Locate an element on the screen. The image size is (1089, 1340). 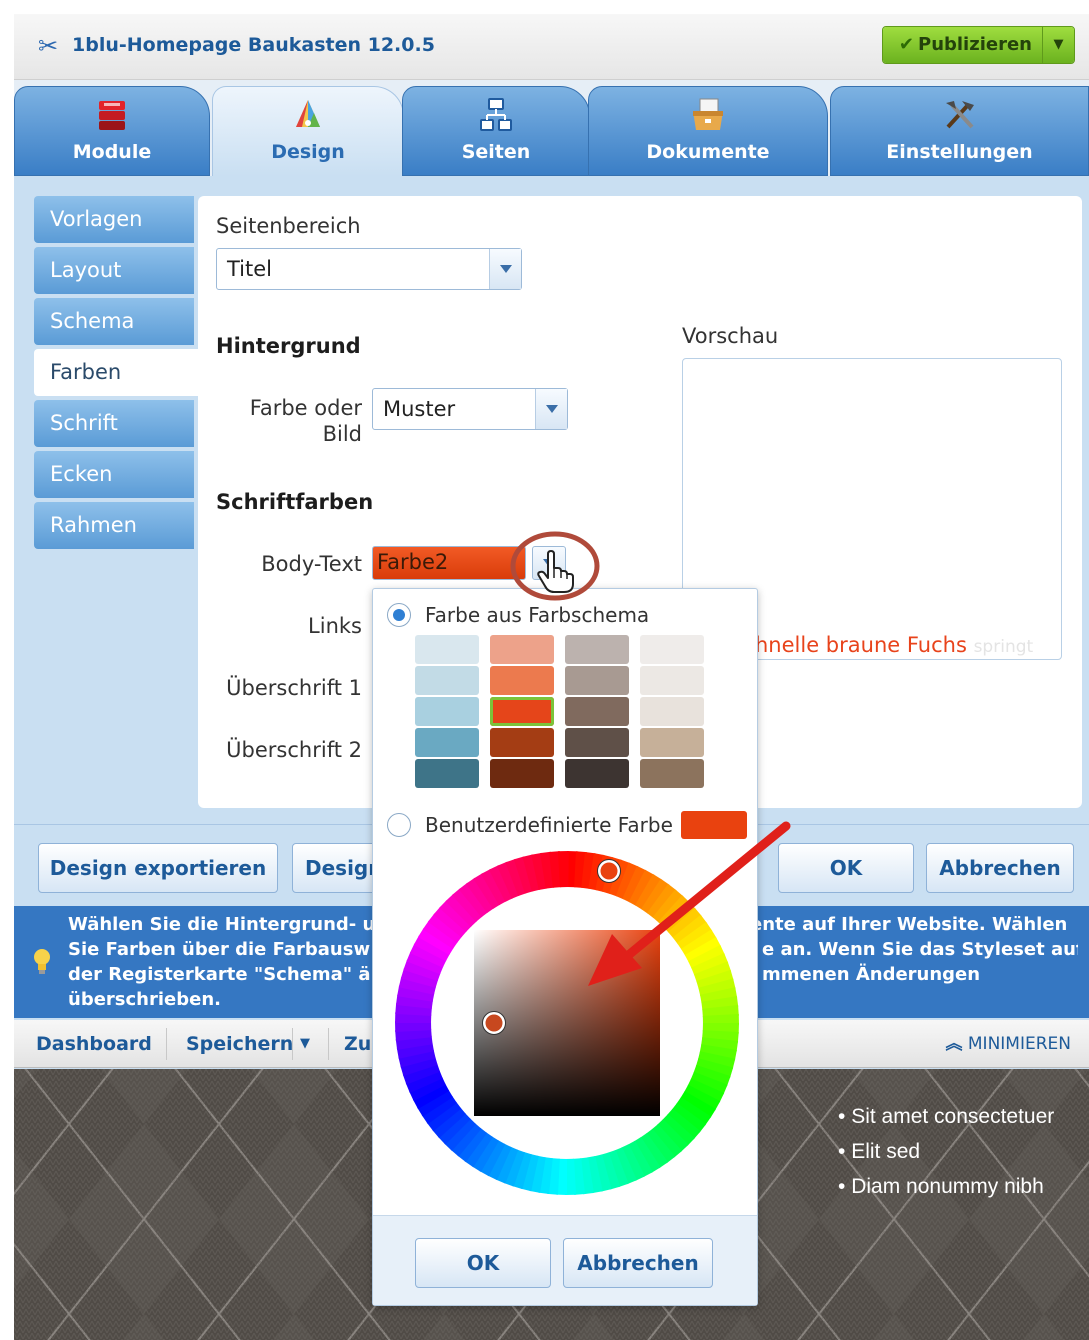
cancel-button: Abbrechen is located at coordinates (1000, 868).